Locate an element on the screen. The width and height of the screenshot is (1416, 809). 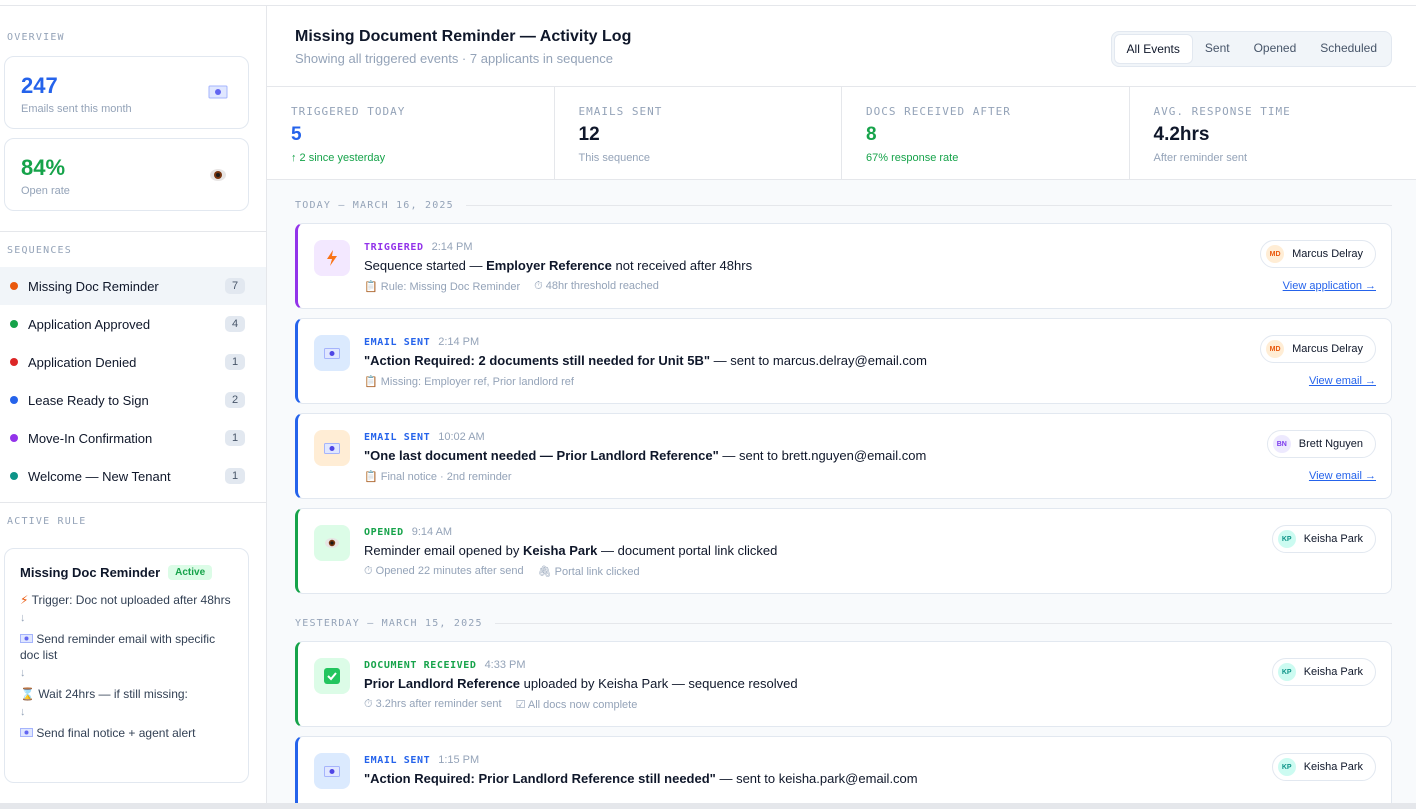
sequence-item: Move-In Confirmation 1 is located at coordinates (133, 438).